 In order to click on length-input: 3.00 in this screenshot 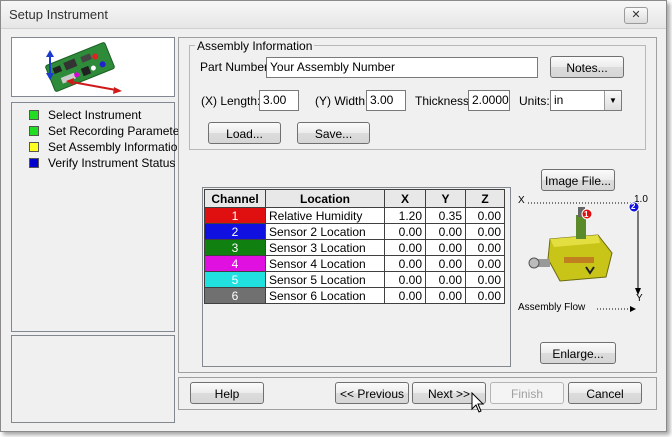, I will do `click(279, 100)`.